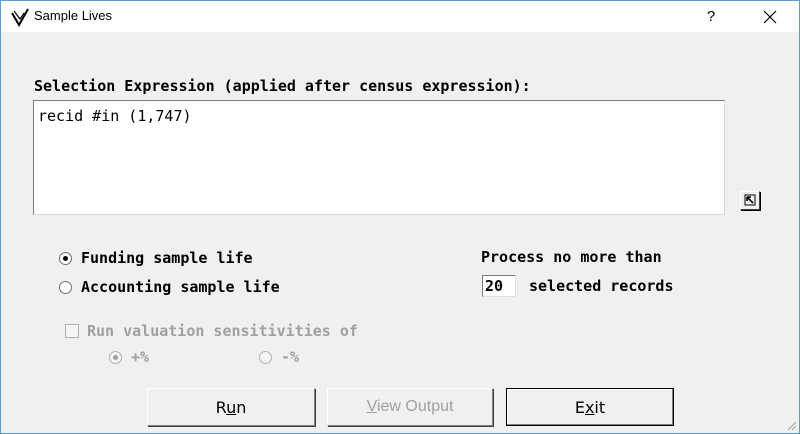 The image size is (800, 434). What do you see at coordinates (129, 357) in the screenshot?
I see `radio-plus-percent: +%` at bounding box center [129, 357].